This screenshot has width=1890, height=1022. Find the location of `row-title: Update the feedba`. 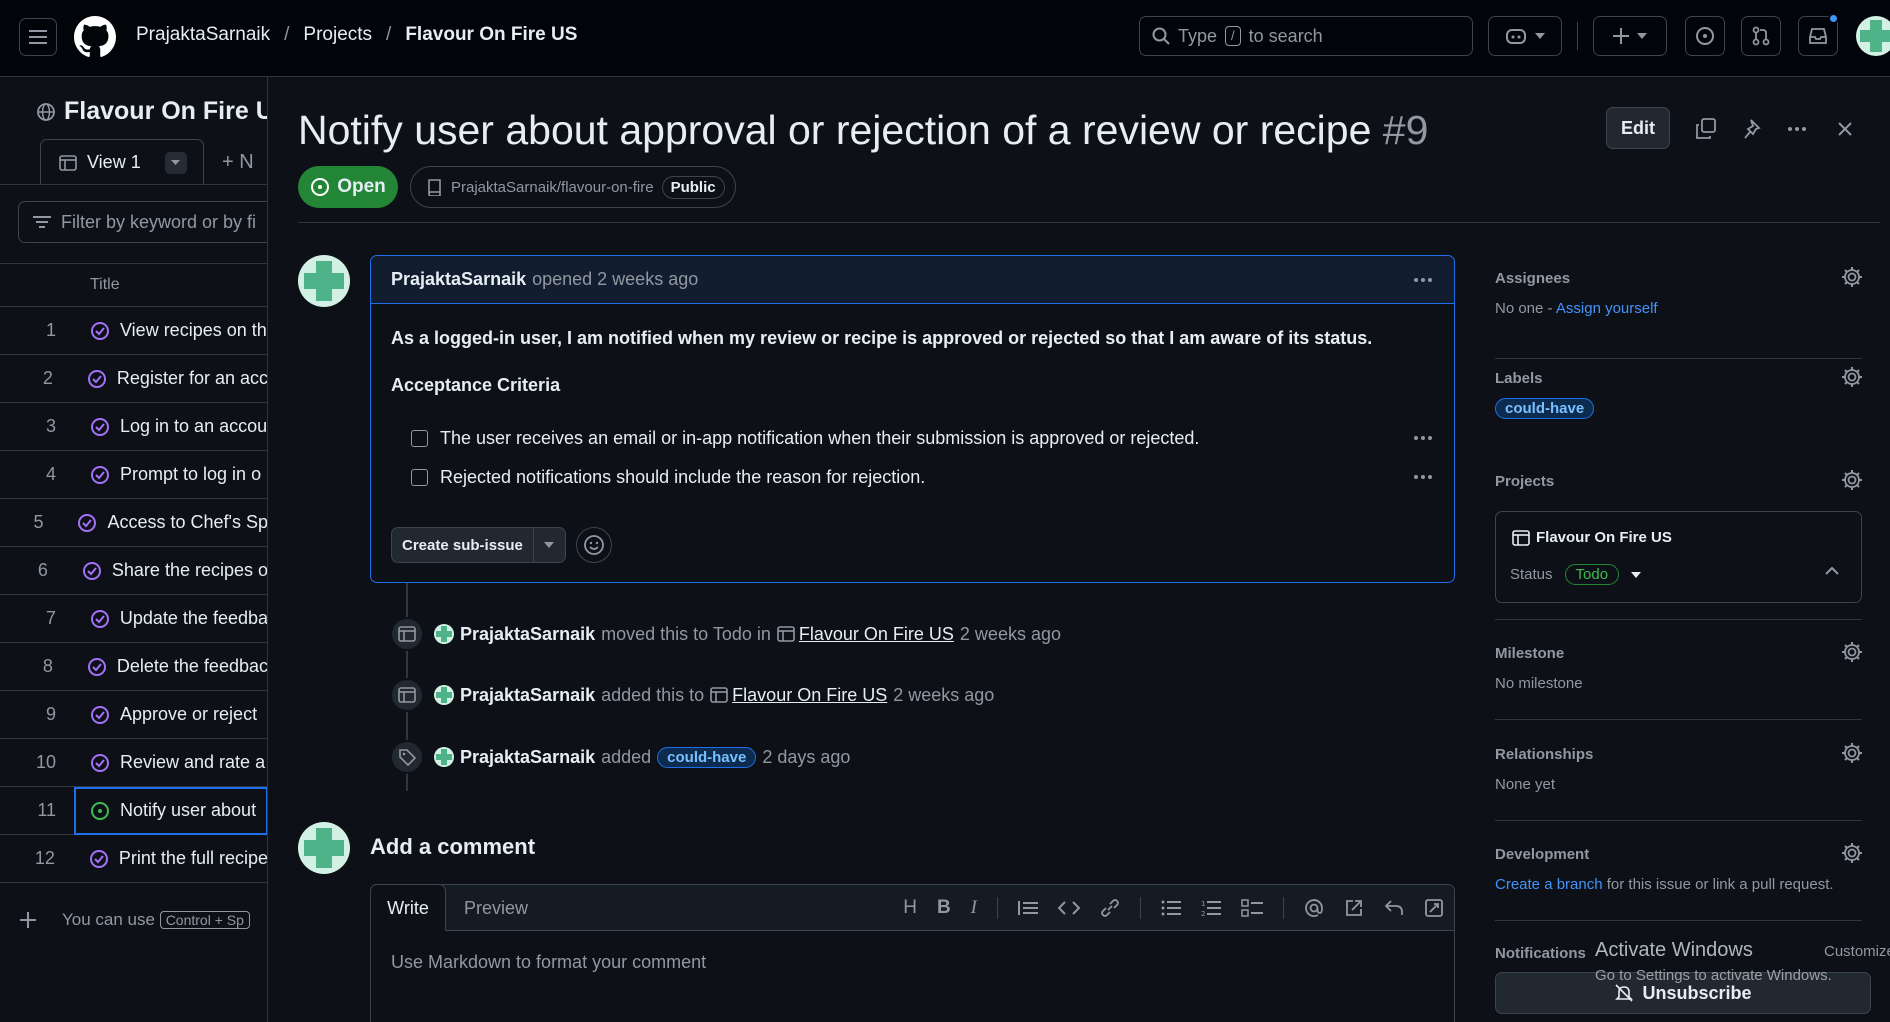

row-title: Update the feedba is located at coordinates (193, 618).